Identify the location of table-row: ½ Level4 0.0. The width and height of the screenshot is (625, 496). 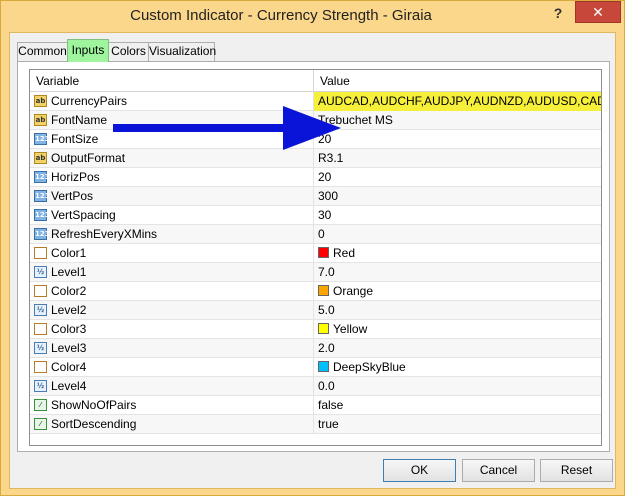
(315, 386).